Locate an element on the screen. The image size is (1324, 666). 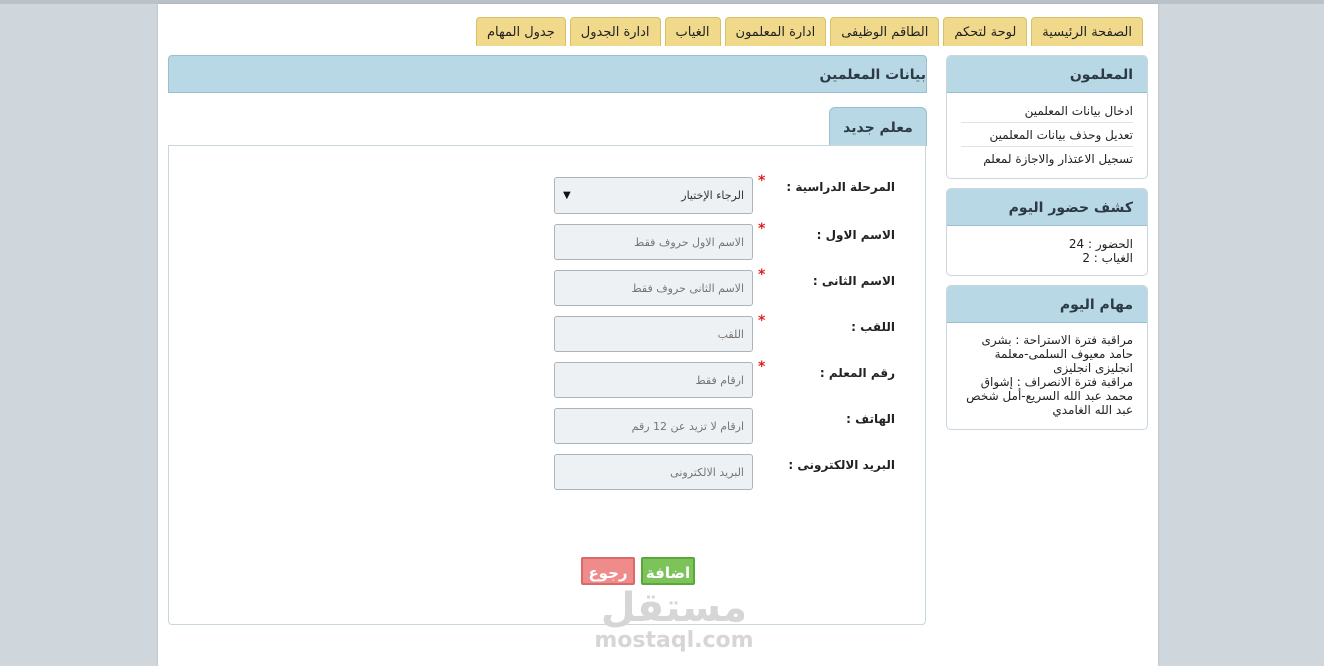
phone-input is located at coordinates (653, 426).